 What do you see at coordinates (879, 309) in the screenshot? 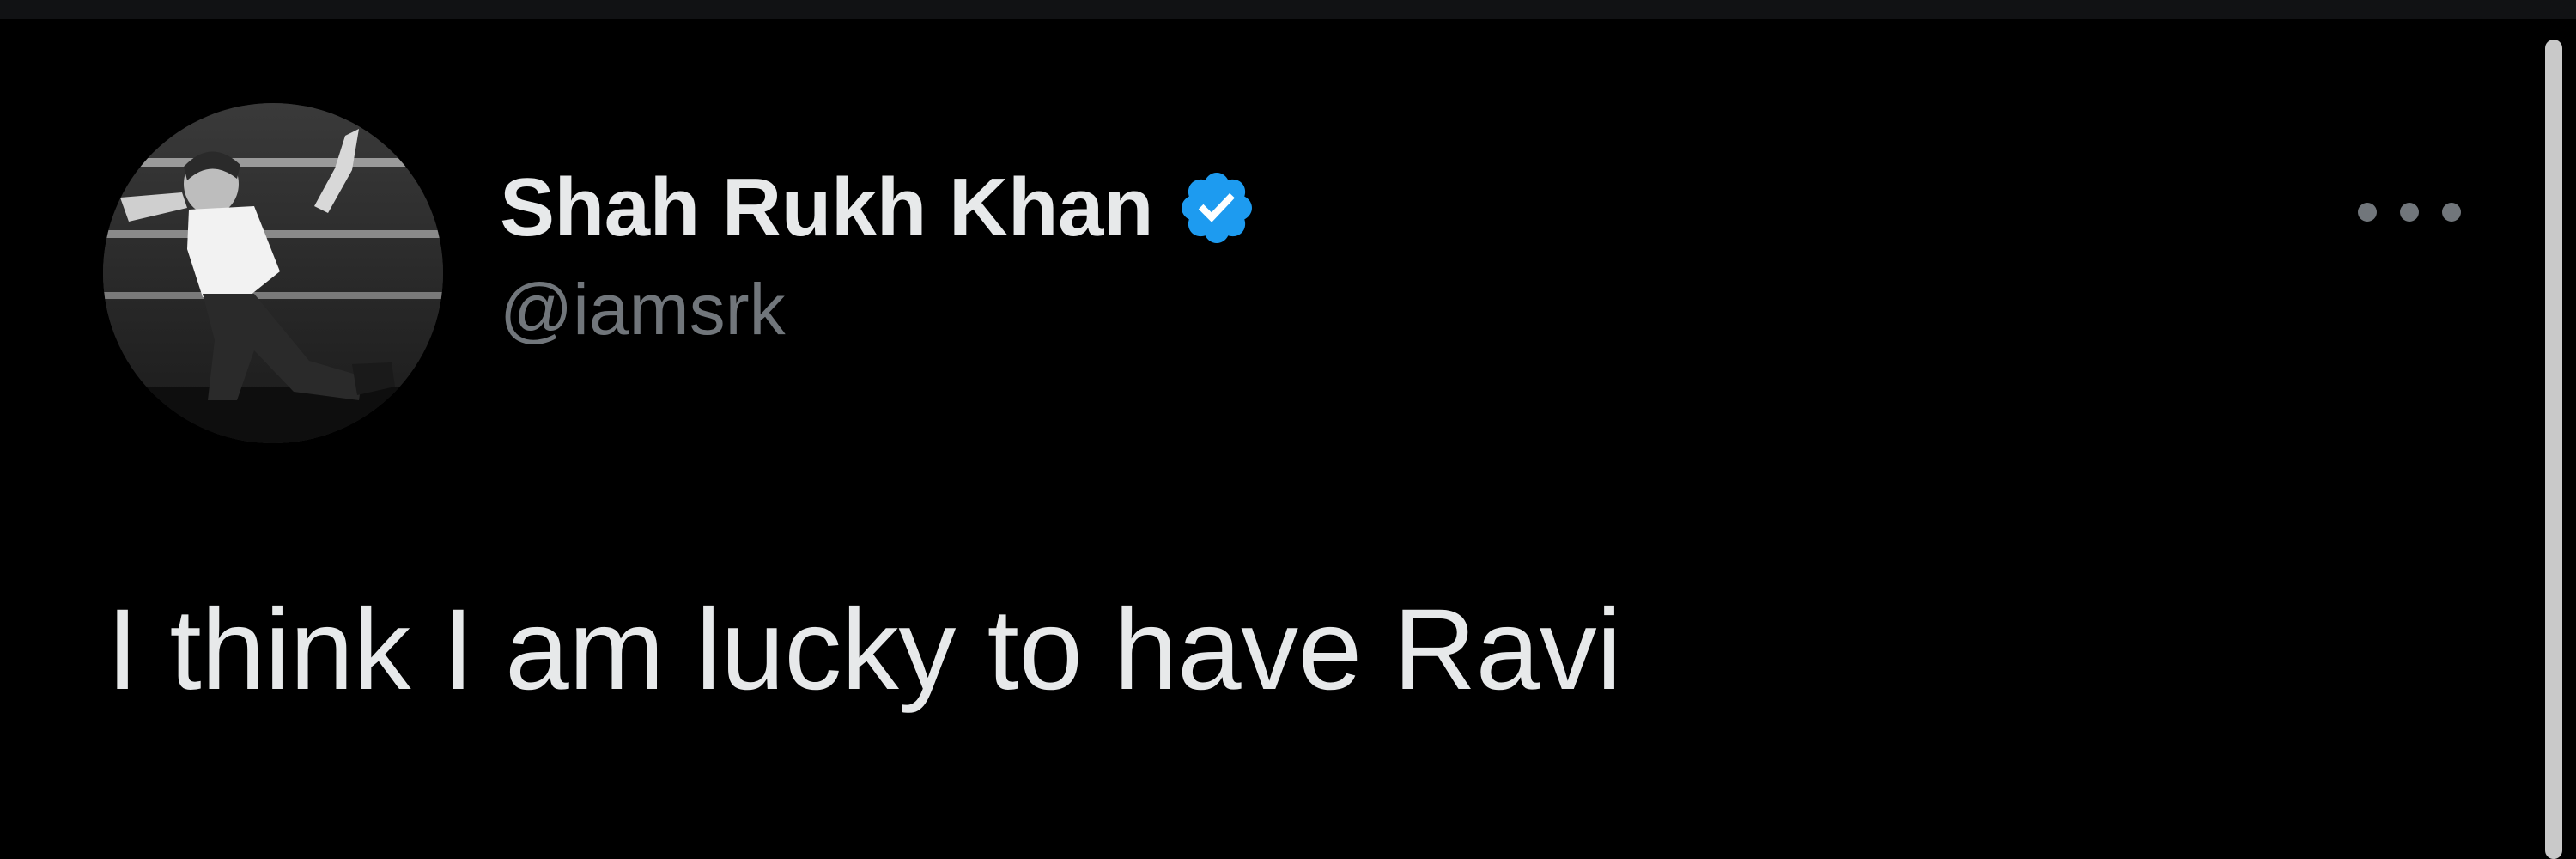
I see `user-handle: @iamsrk` at bounding box center [879, 309].